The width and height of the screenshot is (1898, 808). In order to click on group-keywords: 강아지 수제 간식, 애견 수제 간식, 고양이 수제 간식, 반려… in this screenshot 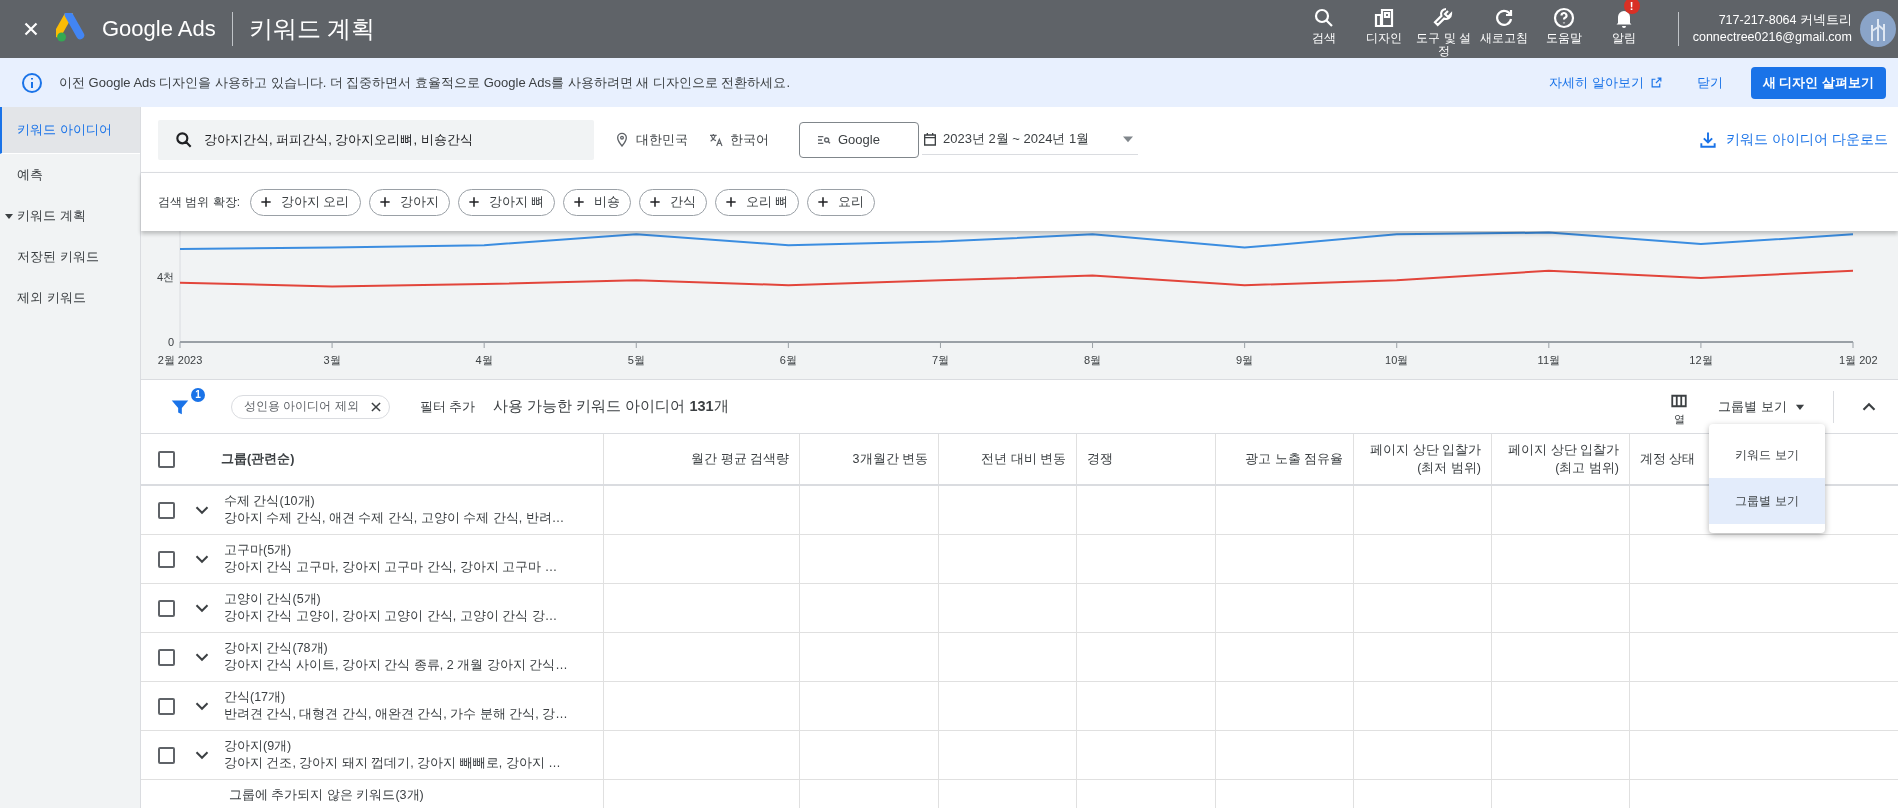, I will do `click(394, 518)`.